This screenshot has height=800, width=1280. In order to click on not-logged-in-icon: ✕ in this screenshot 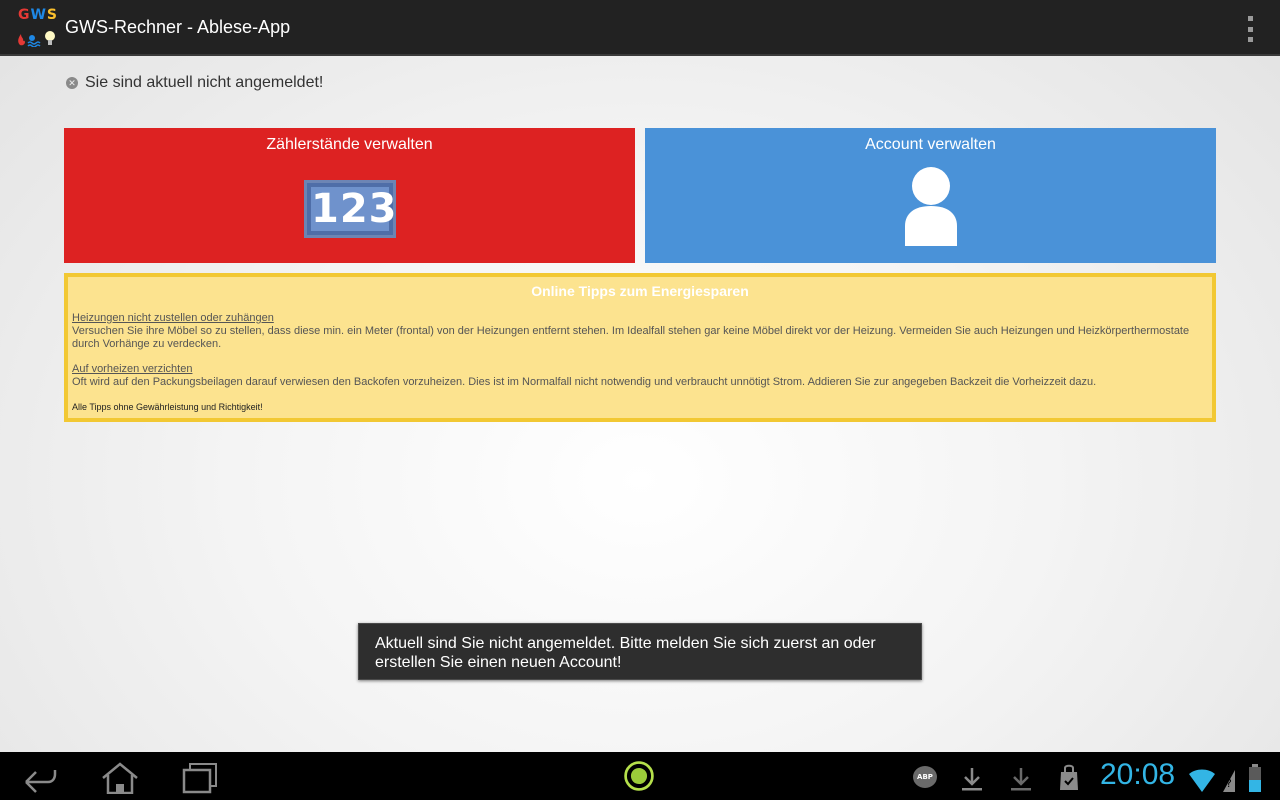, I will do `click(72, 83)`.